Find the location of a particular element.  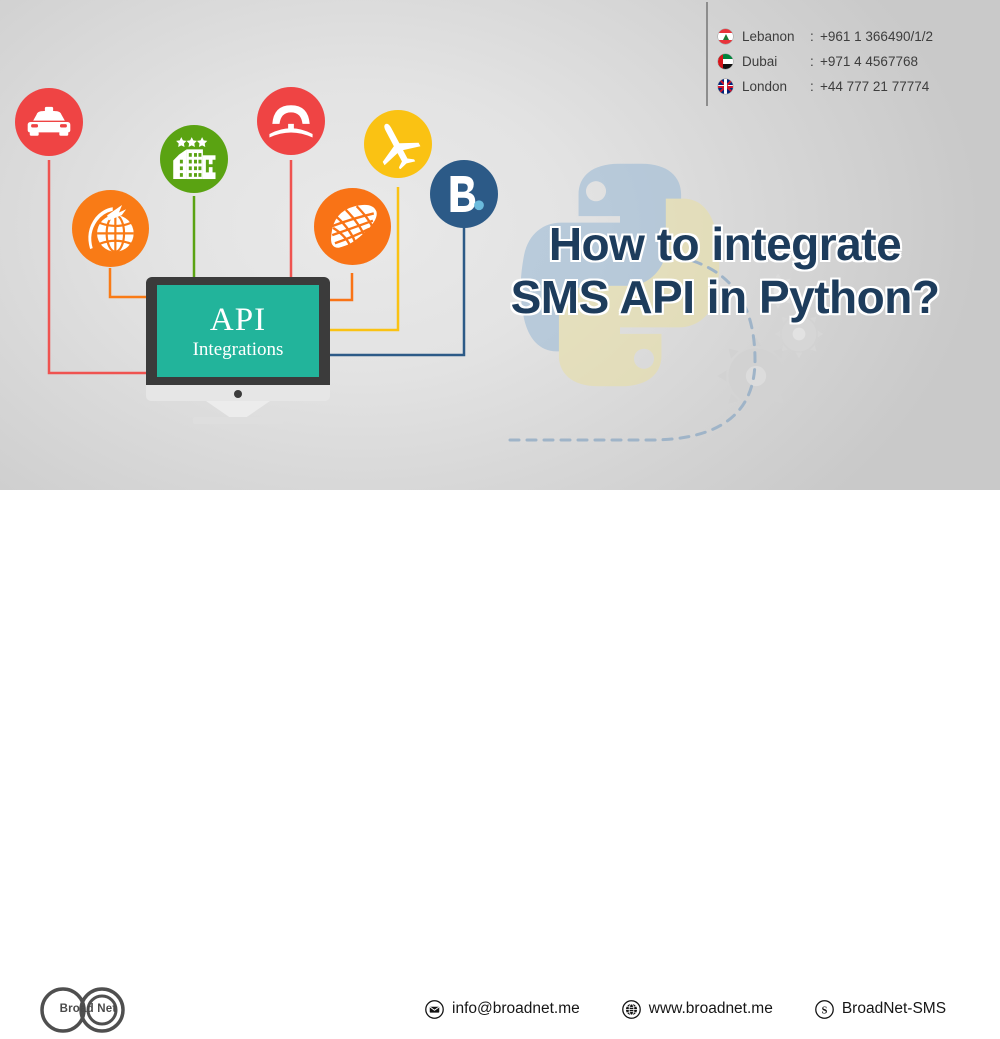

monitor-base is located at coordinates (238, 420).